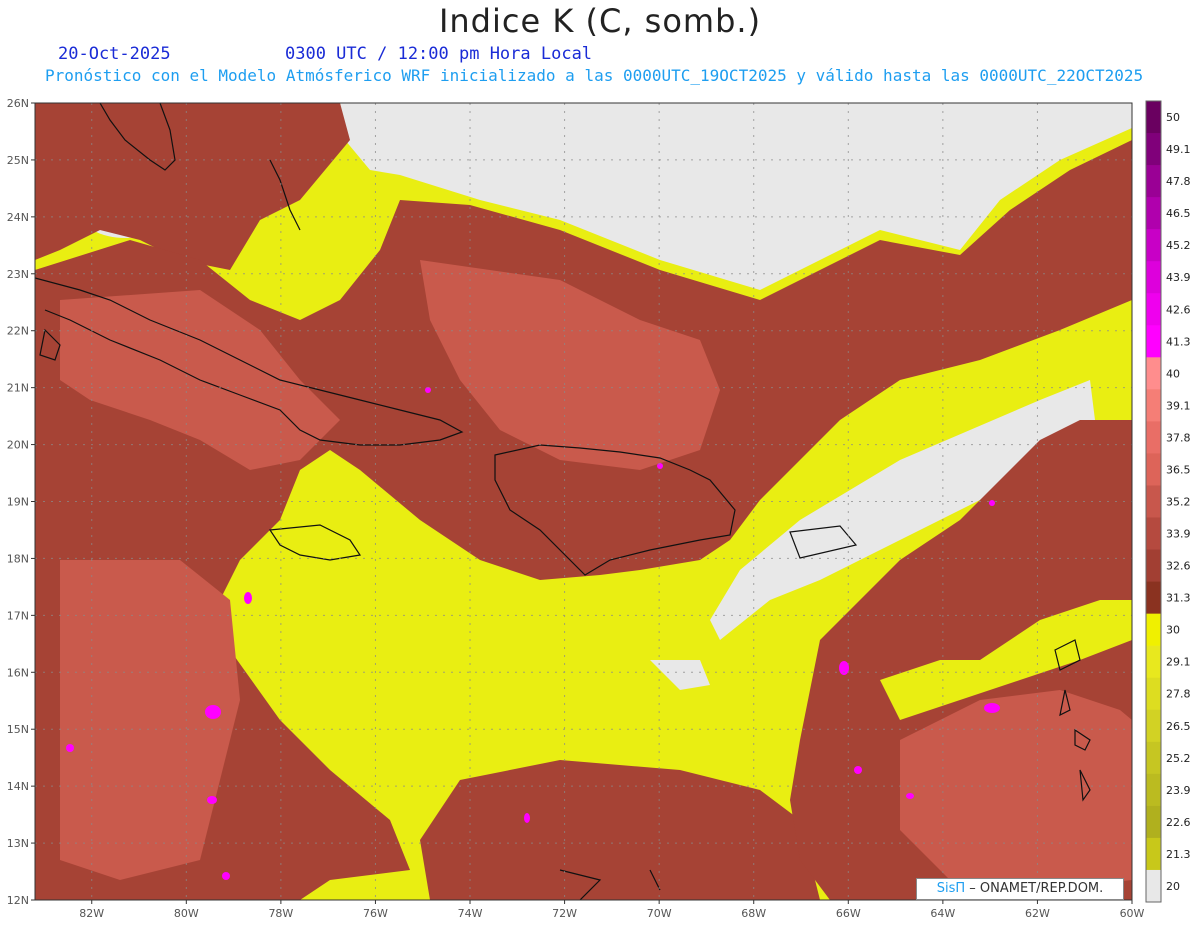 The width and height of the screenshot is (1200, 927). What do you see at coordinates (1178, 277) in the screenshot?
I see `legend-label: 43.9` at bounding box center [1178, 277].